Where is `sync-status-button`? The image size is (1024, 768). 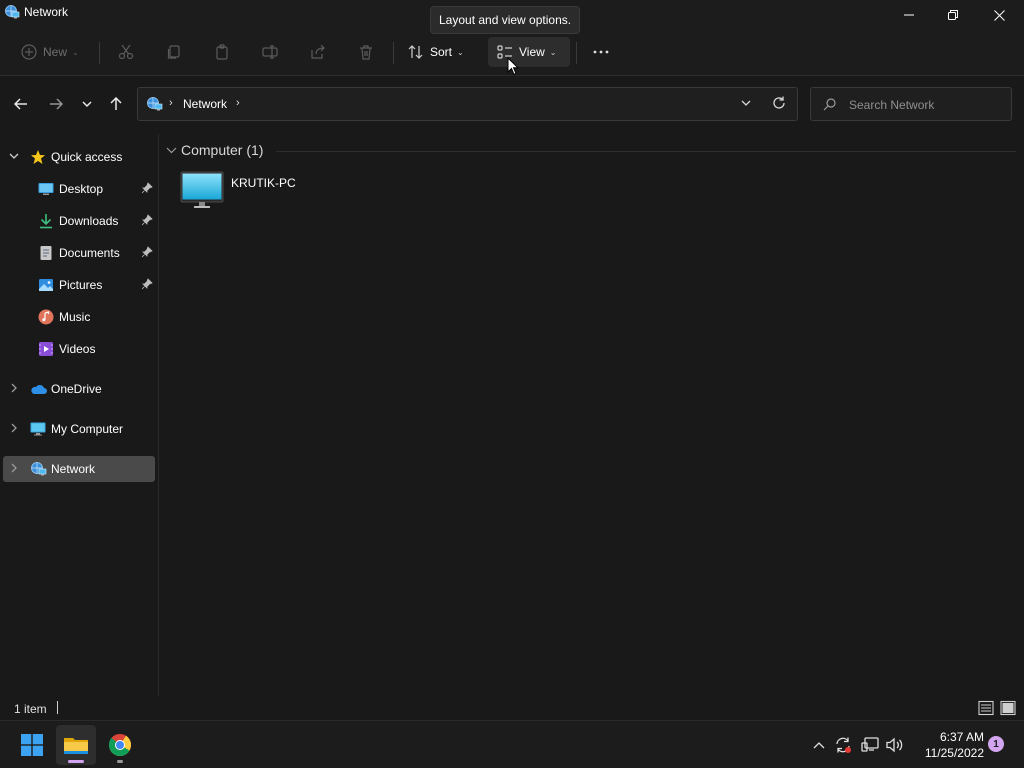 sync-status-button is located at coordinates (843, 745).